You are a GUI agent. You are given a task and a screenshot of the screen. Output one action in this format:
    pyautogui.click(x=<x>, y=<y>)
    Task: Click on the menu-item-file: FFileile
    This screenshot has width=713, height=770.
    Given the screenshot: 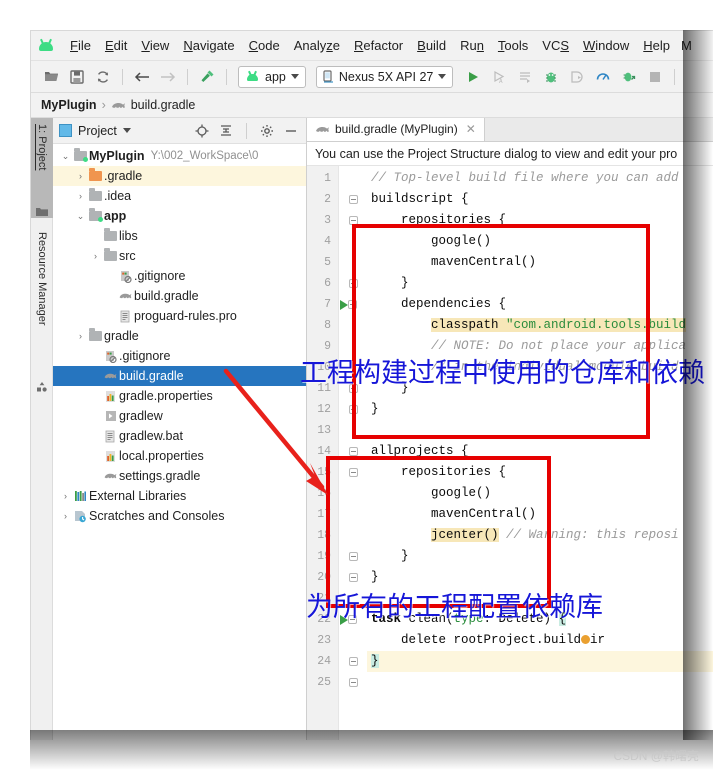 What is the action you would take?
    pyautogui.click(x=80, y=45)
    